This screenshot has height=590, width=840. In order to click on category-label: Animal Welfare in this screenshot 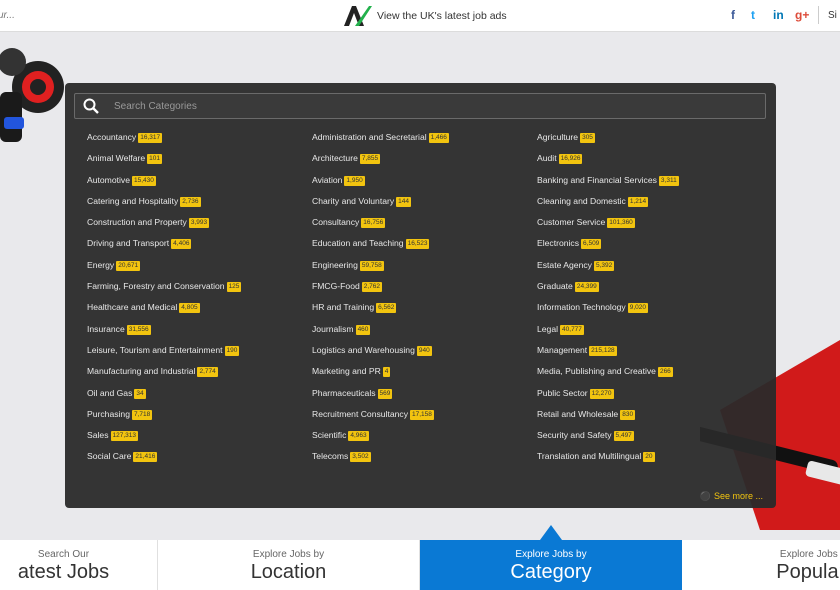, I will do `click(116, 158)`.